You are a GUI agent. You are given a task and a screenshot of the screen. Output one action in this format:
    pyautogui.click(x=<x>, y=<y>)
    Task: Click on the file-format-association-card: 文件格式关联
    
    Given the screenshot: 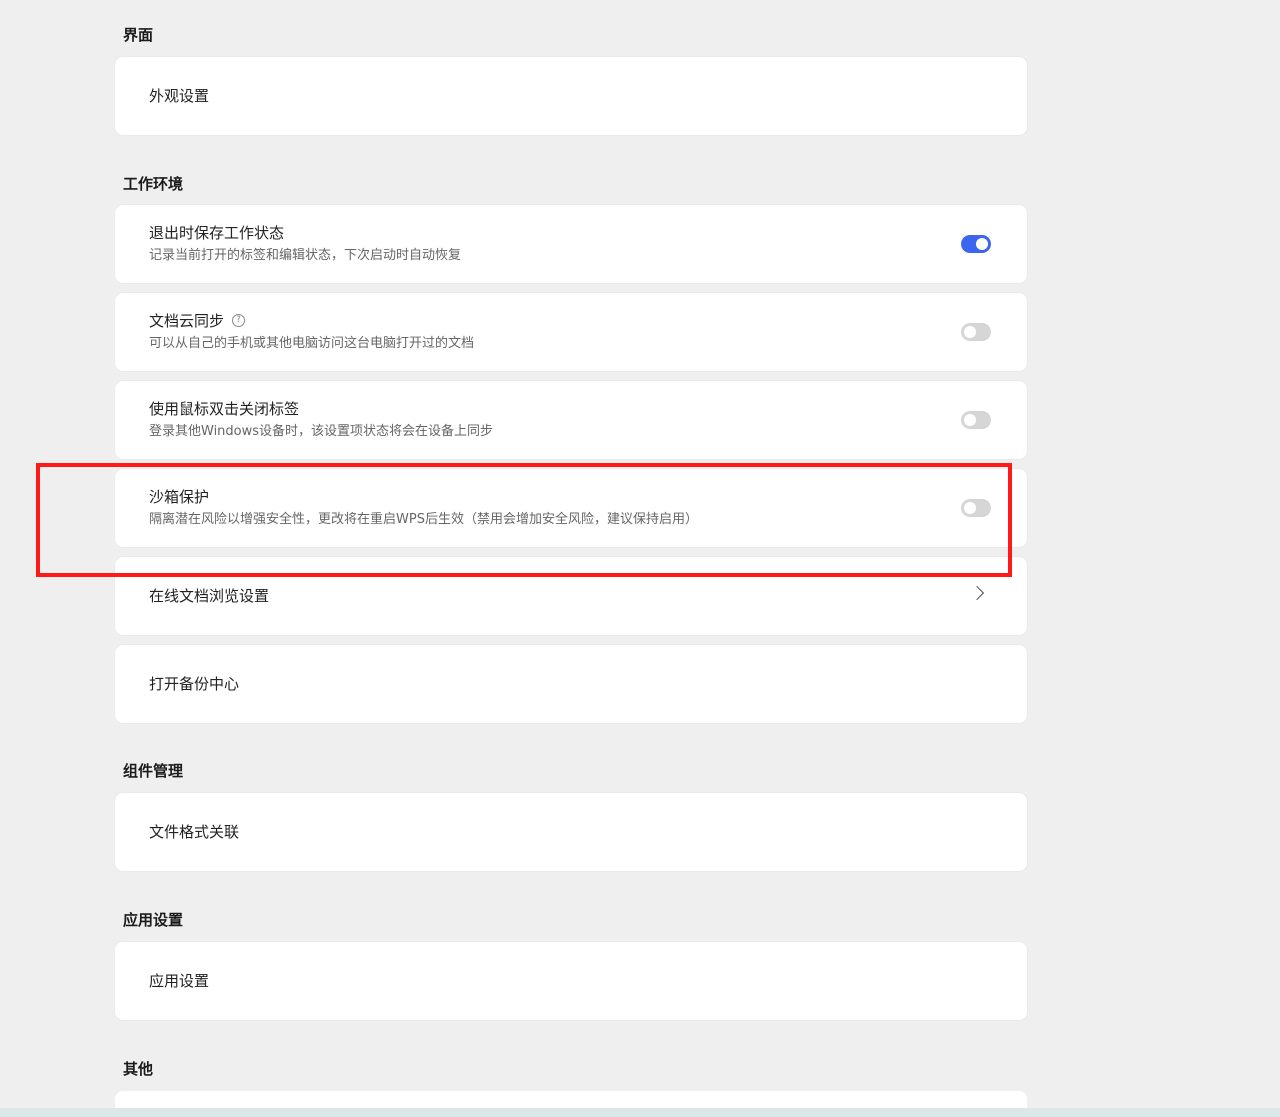 What is the action you would take?
    pyautogui.click(x=571, y=832)
    